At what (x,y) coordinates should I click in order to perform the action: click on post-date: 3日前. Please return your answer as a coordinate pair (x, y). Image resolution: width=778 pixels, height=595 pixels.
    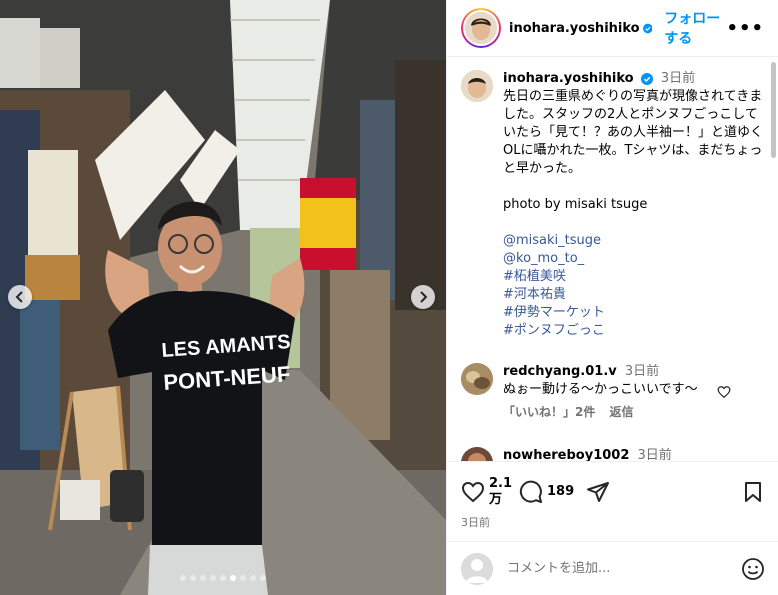
    Looking at the image, I should click on (613, 522).